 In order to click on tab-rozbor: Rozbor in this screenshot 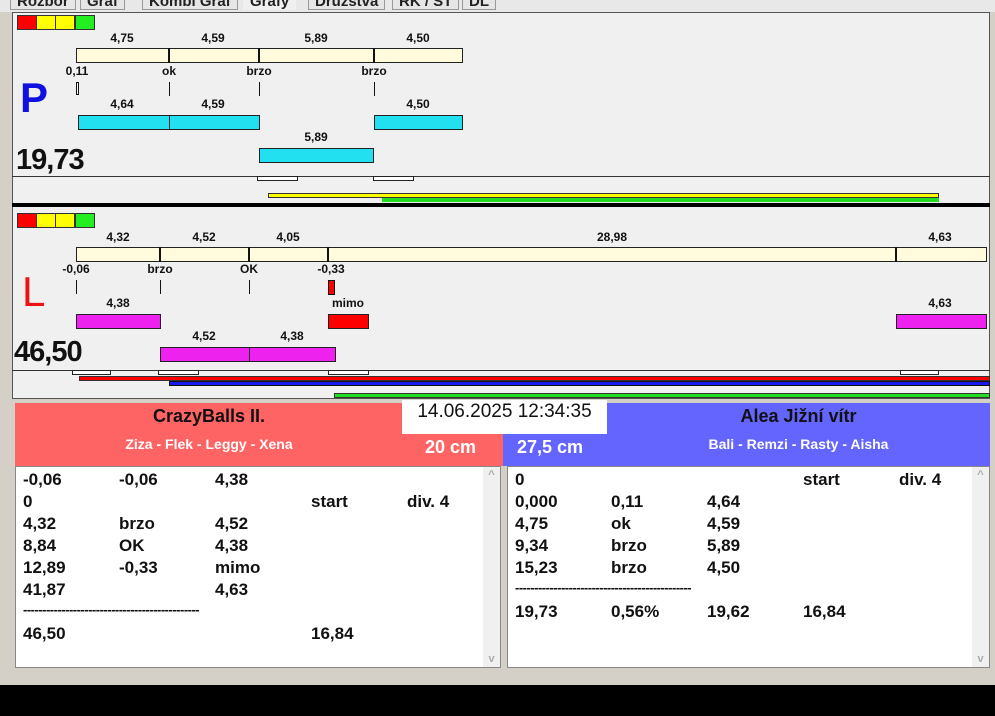, I will do `click(43, 5)`.